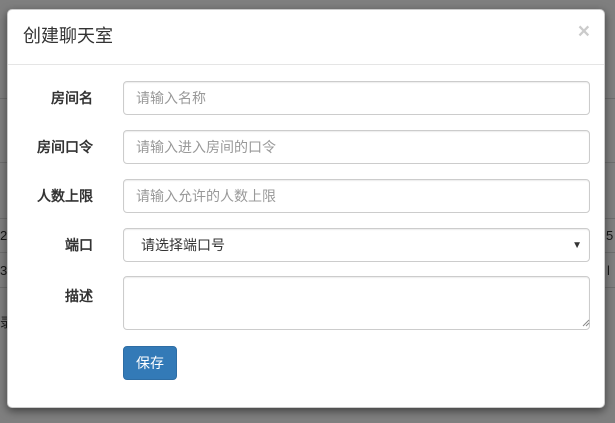 Image resolution: width=615 pixels, height=423 pixels. Describe the element at coordinates (150, 363) in the screenshot. I see `save-button: 保存` at that location.